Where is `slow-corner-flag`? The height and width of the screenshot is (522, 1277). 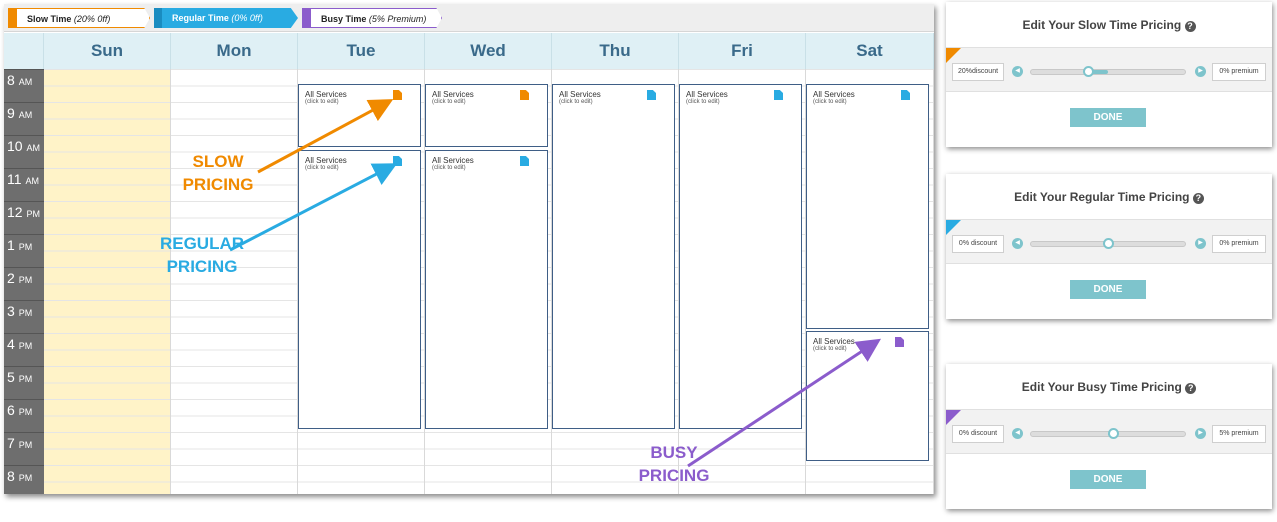 slow-corner-flag is located at coordinates (953, 55).